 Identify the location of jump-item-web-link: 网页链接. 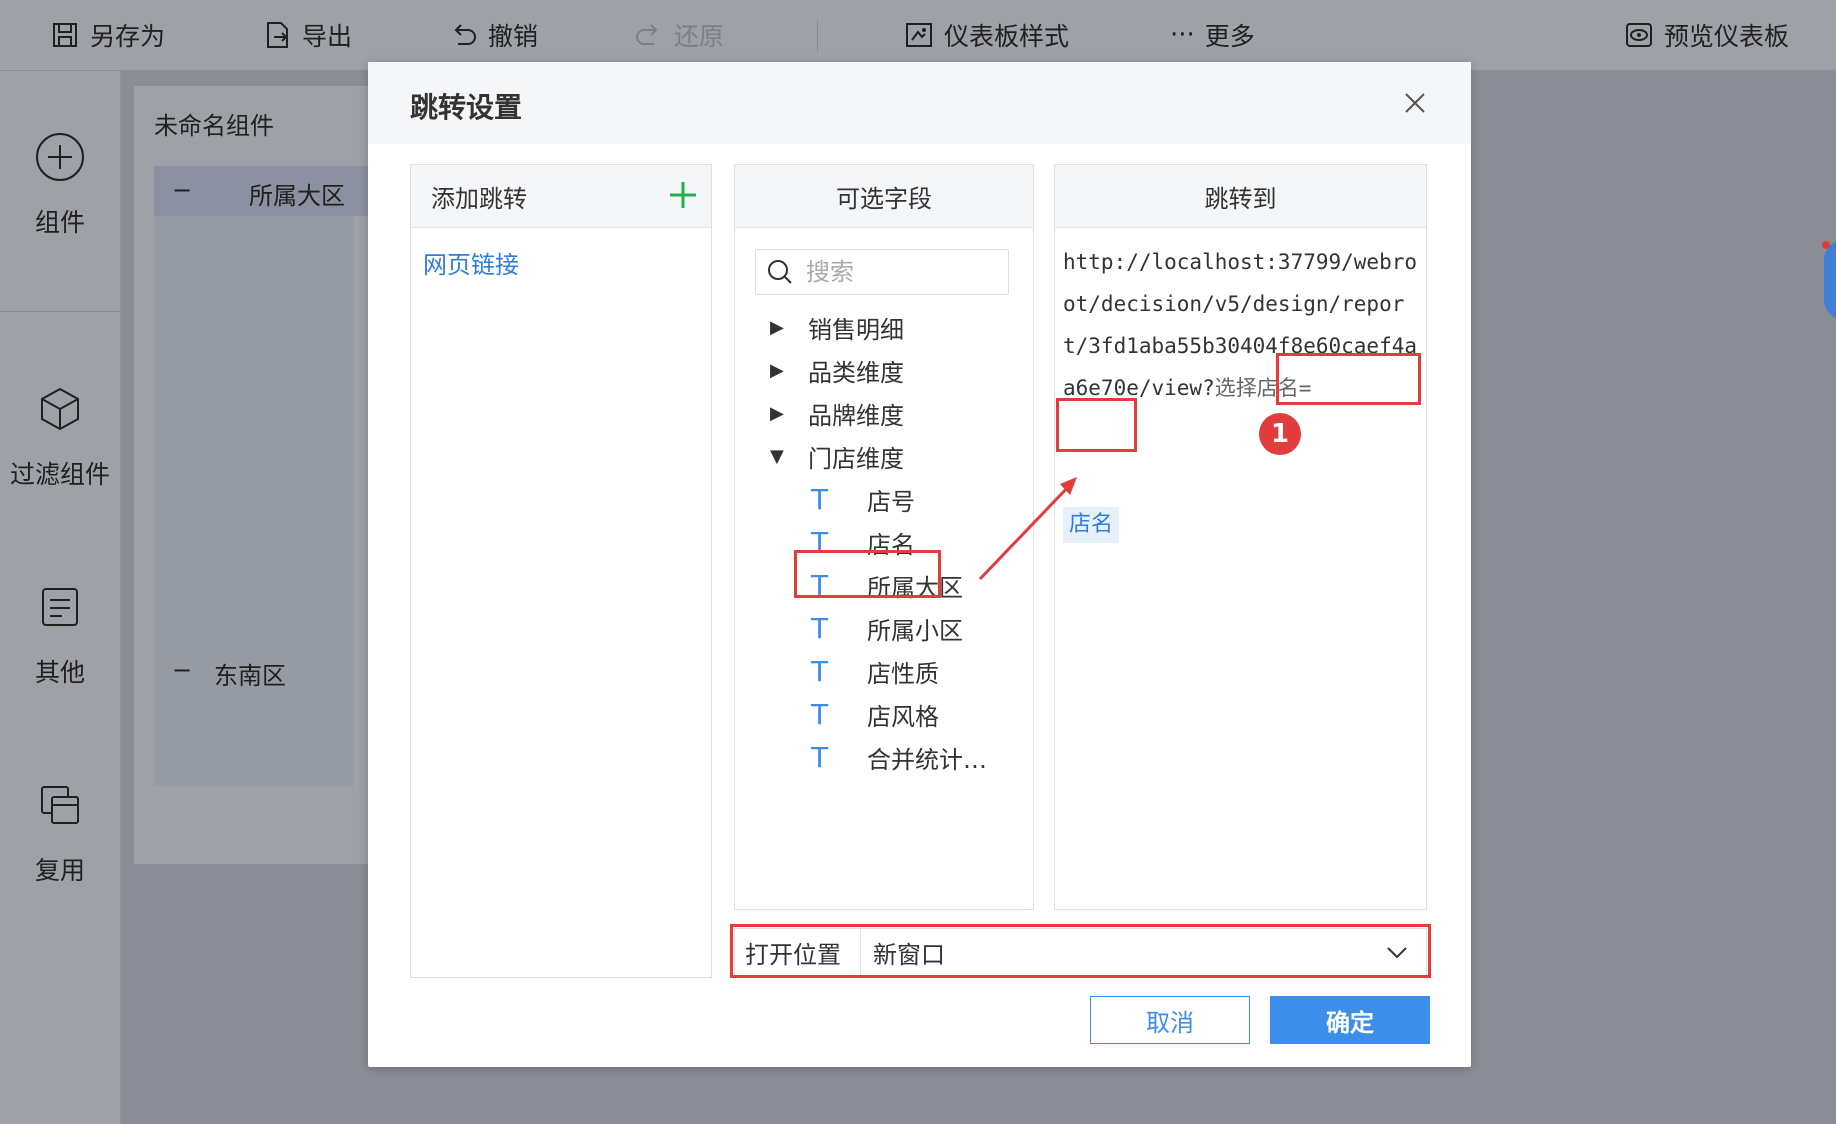
(471, 262).